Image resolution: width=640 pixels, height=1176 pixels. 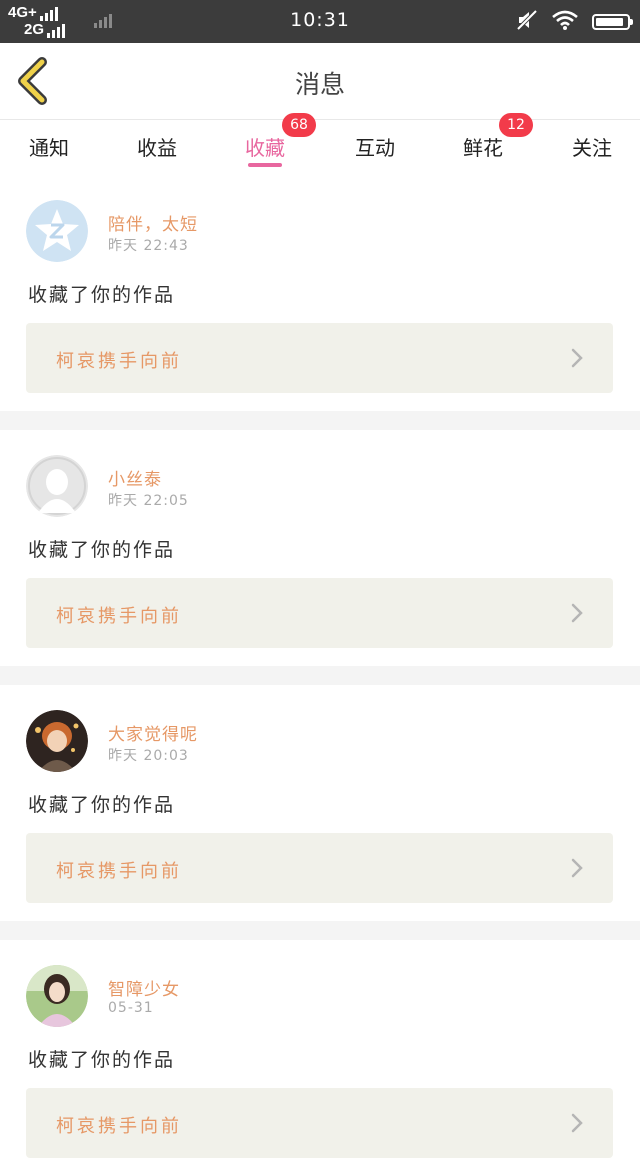 What do you see at coordinates (565, 22) in the screenshot?
I see `wifi-icon` at bounding box center [565, 22].